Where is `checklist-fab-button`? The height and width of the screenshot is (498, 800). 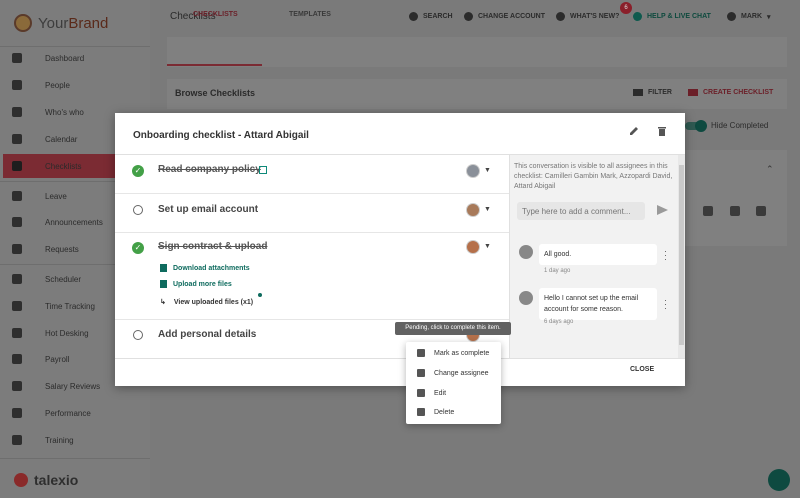
checklist-fab-button is located at coordinates (779, 480).